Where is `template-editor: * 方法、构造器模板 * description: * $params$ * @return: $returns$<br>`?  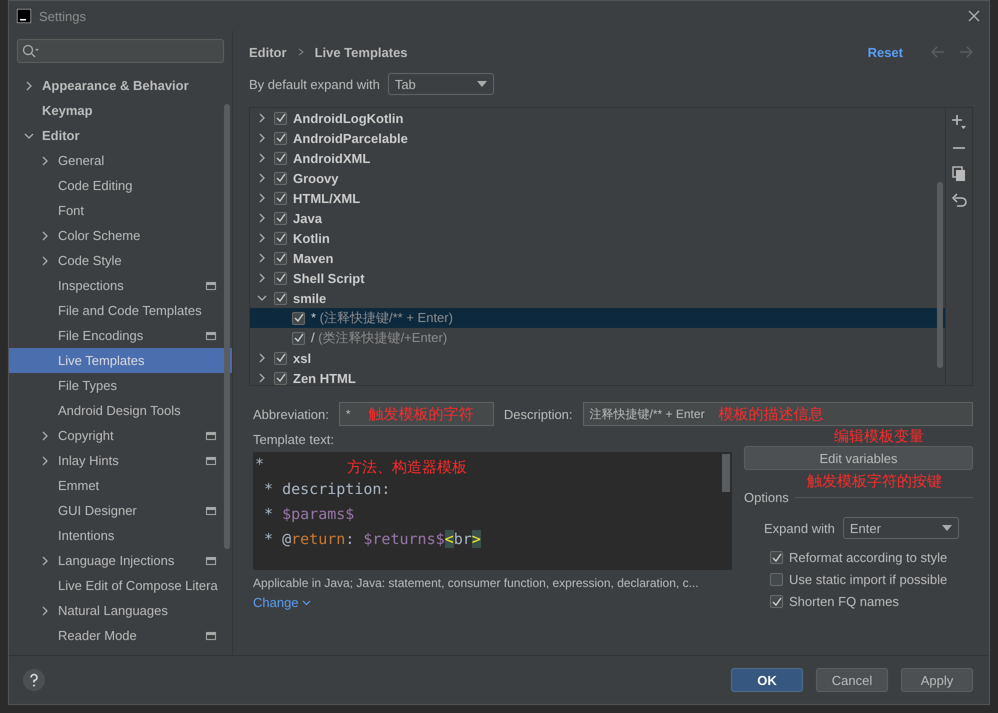 template-editor: * 方法、构造器模板 * description: * $params$ * @return: $returns$<br> is located at coordinates (492, 511).